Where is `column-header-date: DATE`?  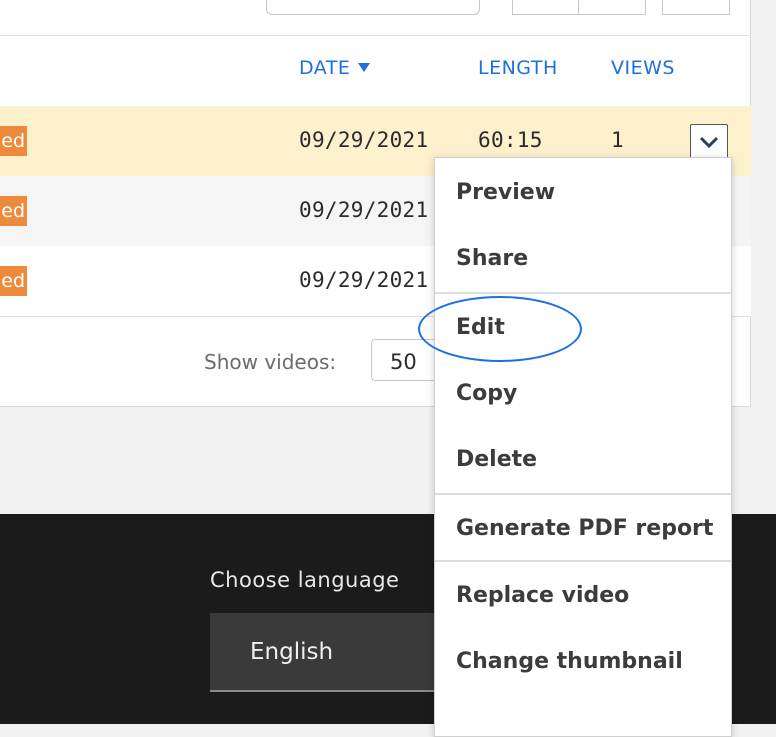
column-header-date: DATE is located at coordinates (324, 68).